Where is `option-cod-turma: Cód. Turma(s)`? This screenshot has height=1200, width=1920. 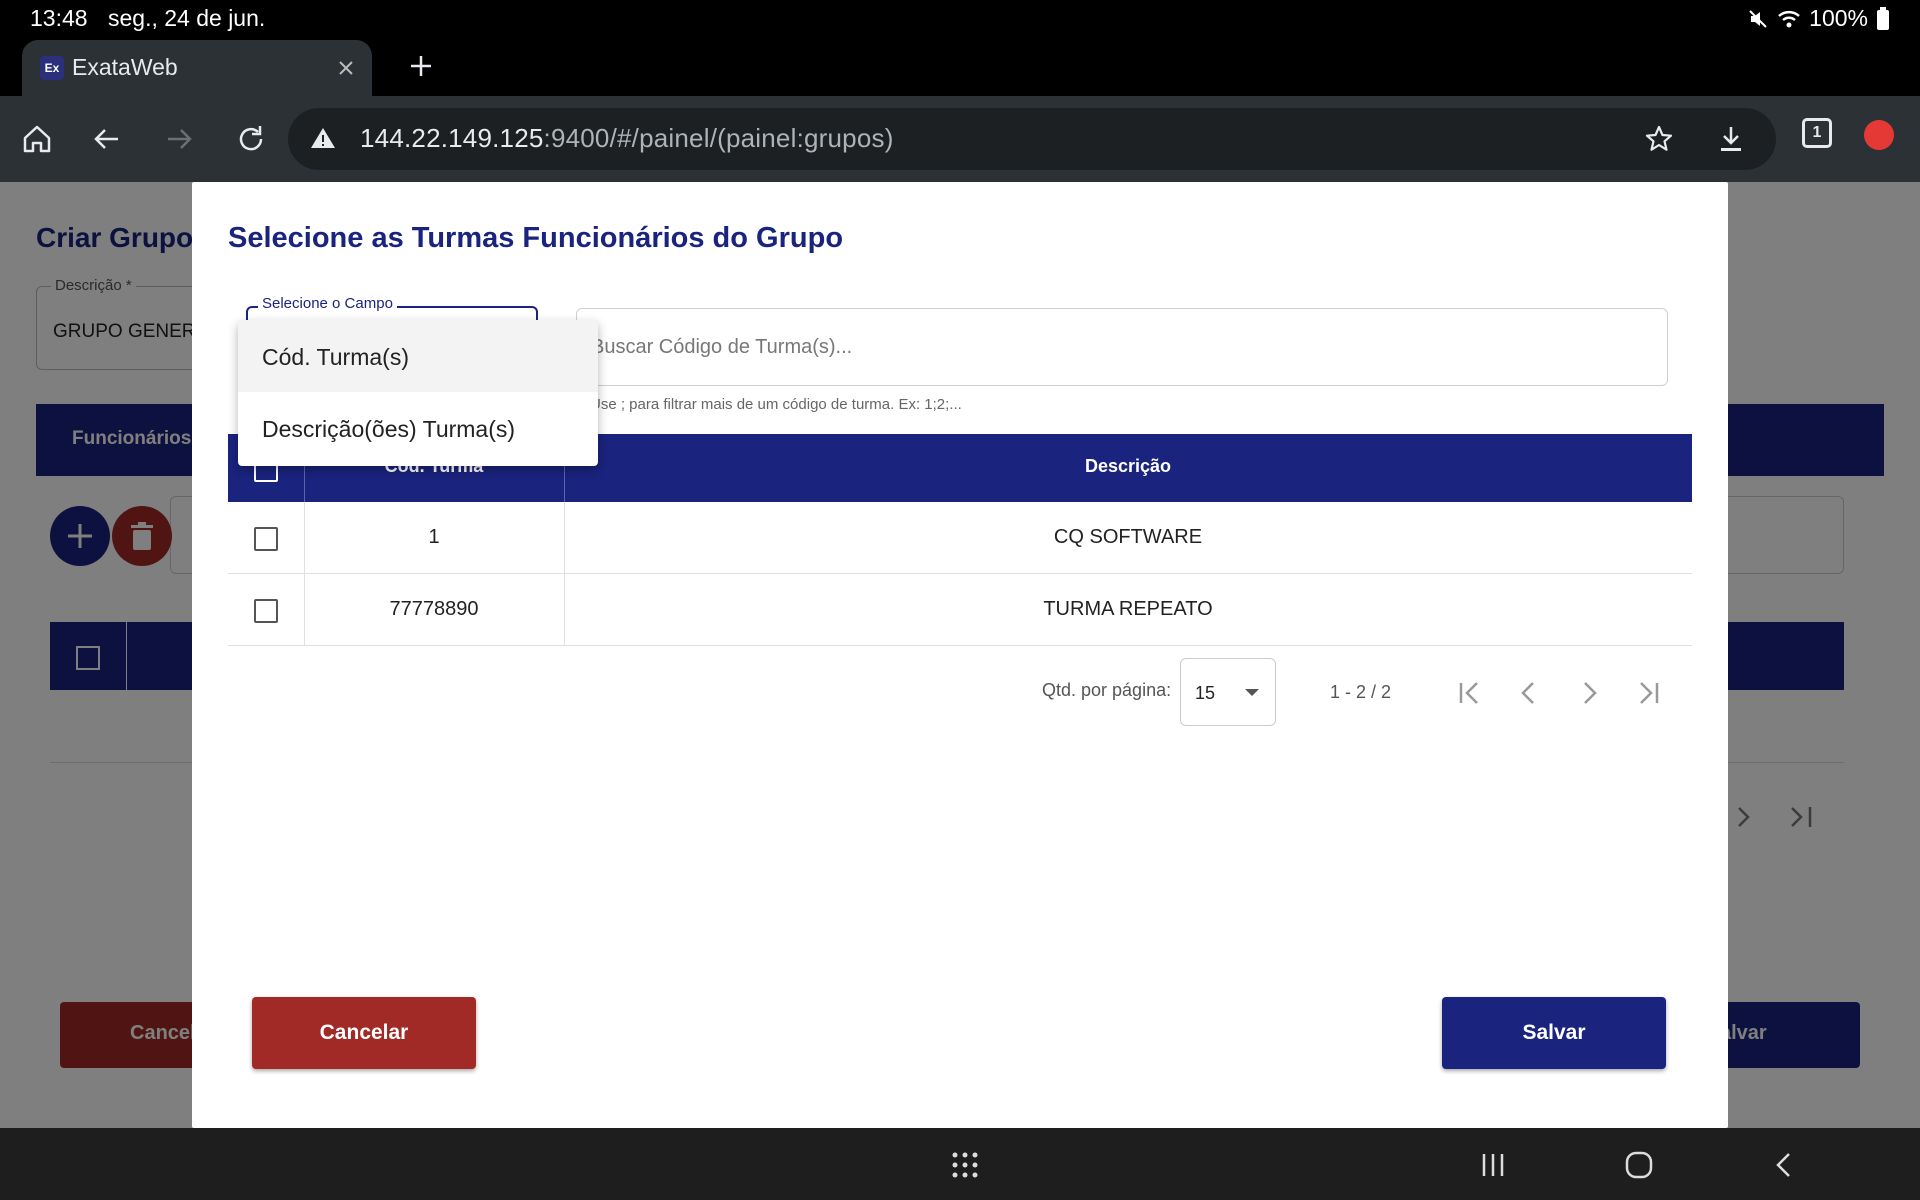
option-cod-turma: Cód. Turma(s) is located at coordinates (418, 356).